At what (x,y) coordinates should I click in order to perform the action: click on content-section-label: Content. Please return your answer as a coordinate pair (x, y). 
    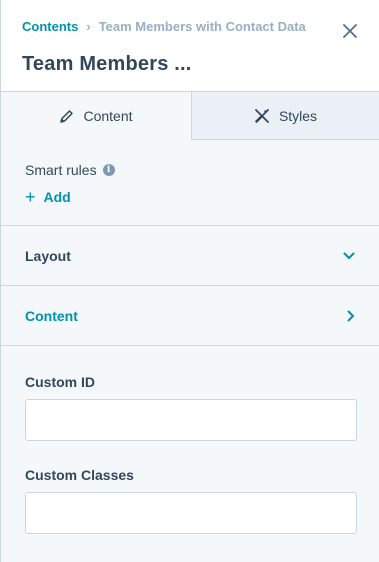
    Looking at the image, I should click on (51, 315).